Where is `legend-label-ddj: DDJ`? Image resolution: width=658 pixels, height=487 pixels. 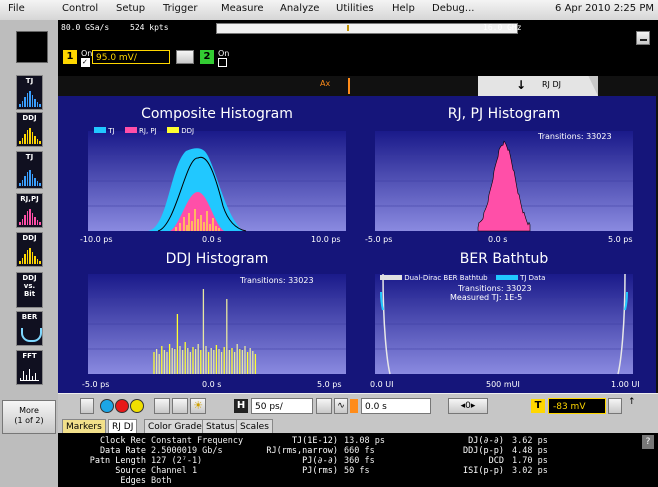
legend-label-ddj: DDJ is located at coordinates (188, 131).